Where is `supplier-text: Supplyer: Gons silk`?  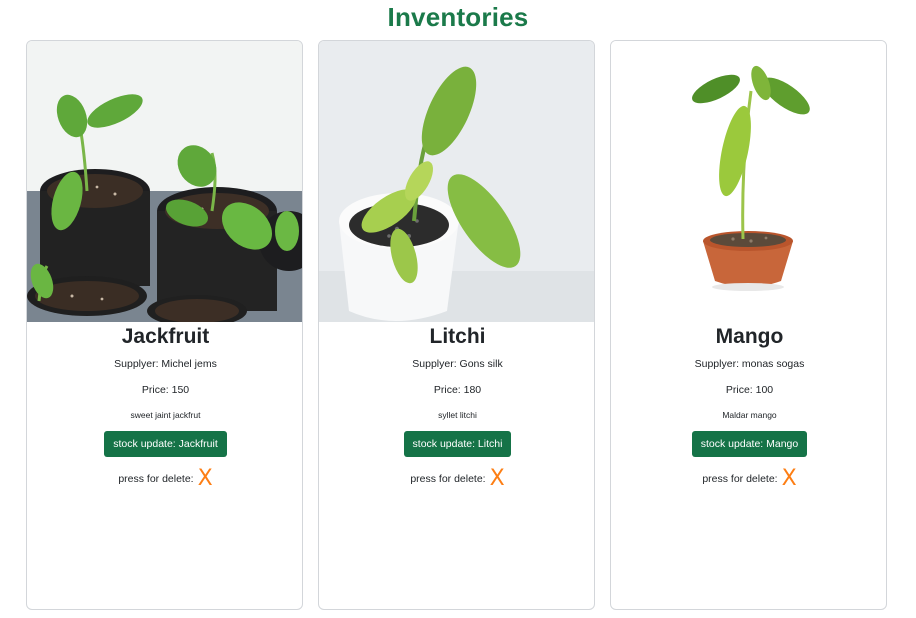
supplier-text: Supplyer: Gons silk is located at coordinates (457, 364).